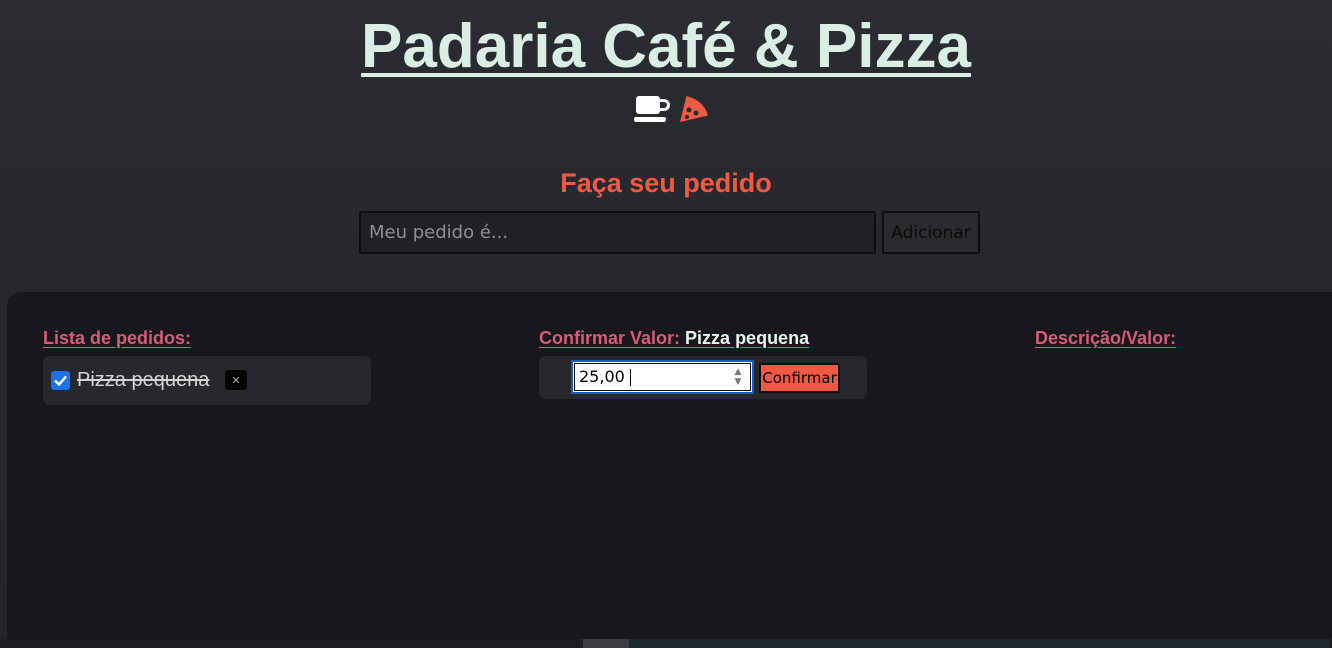  I want to click on order-input, so click(617, 232).